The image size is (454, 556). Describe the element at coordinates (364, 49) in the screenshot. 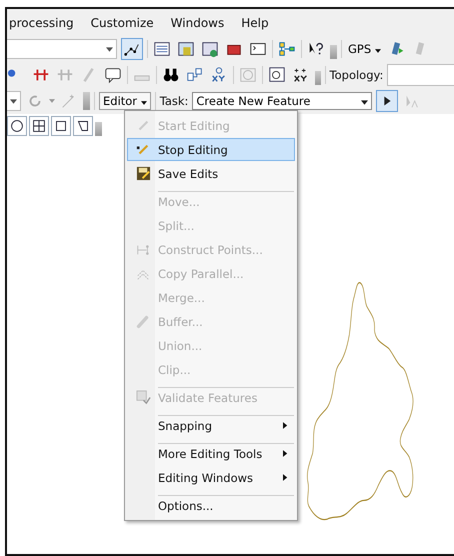

I see `gps-button: GPS` at that location.